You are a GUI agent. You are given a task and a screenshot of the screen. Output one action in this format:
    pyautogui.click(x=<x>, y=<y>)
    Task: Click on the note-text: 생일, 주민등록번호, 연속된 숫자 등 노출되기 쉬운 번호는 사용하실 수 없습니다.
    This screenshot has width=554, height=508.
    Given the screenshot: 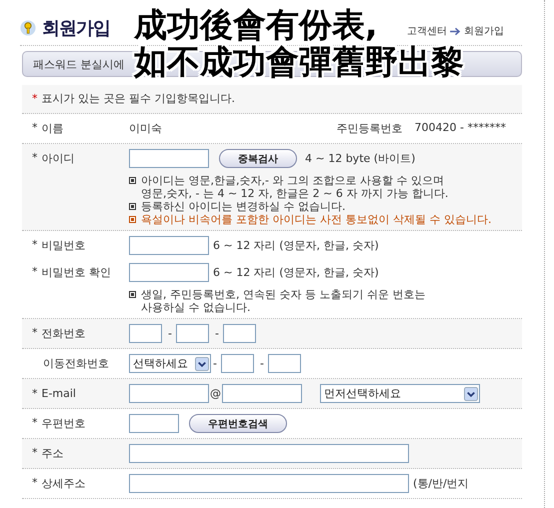 What is the action you would take?
    pyautogui.click(x=283, y=301)
    